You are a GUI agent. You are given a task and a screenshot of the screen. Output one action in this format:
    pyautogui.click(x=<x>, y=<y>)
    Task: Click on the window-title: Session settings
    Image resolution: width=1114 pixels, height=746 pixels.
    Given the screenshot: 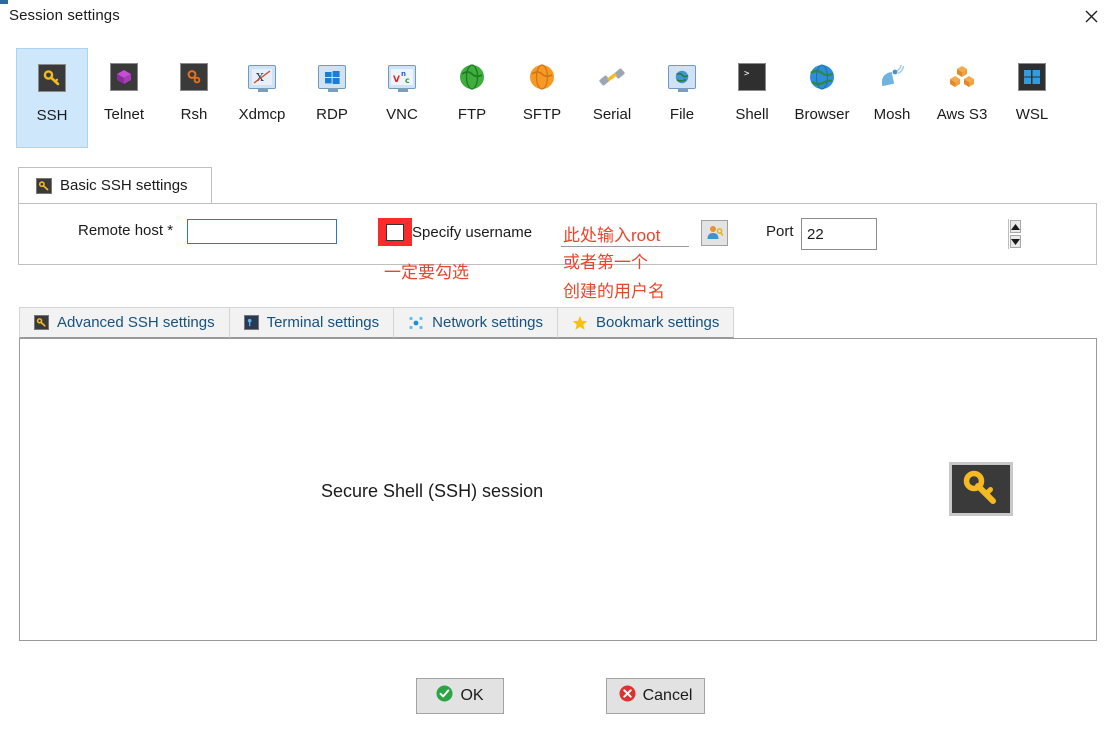 What is the action you would take?
    pyautogui.click(x=64, y=15)
    